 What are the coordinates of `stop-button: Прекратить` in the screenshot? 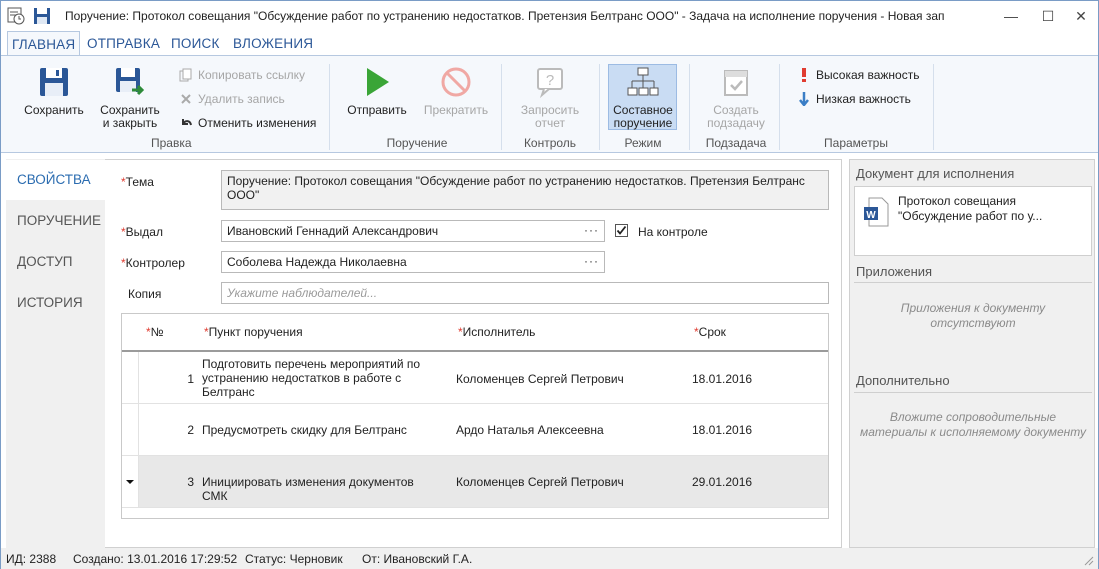 It's located at (456, 91).